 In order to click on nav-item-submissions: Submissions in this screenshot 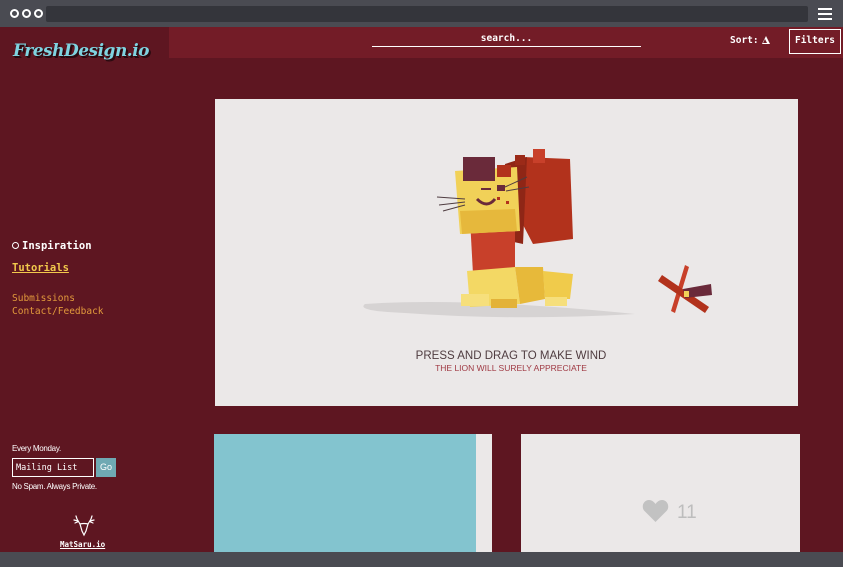, I will do `click(43, 298)`.